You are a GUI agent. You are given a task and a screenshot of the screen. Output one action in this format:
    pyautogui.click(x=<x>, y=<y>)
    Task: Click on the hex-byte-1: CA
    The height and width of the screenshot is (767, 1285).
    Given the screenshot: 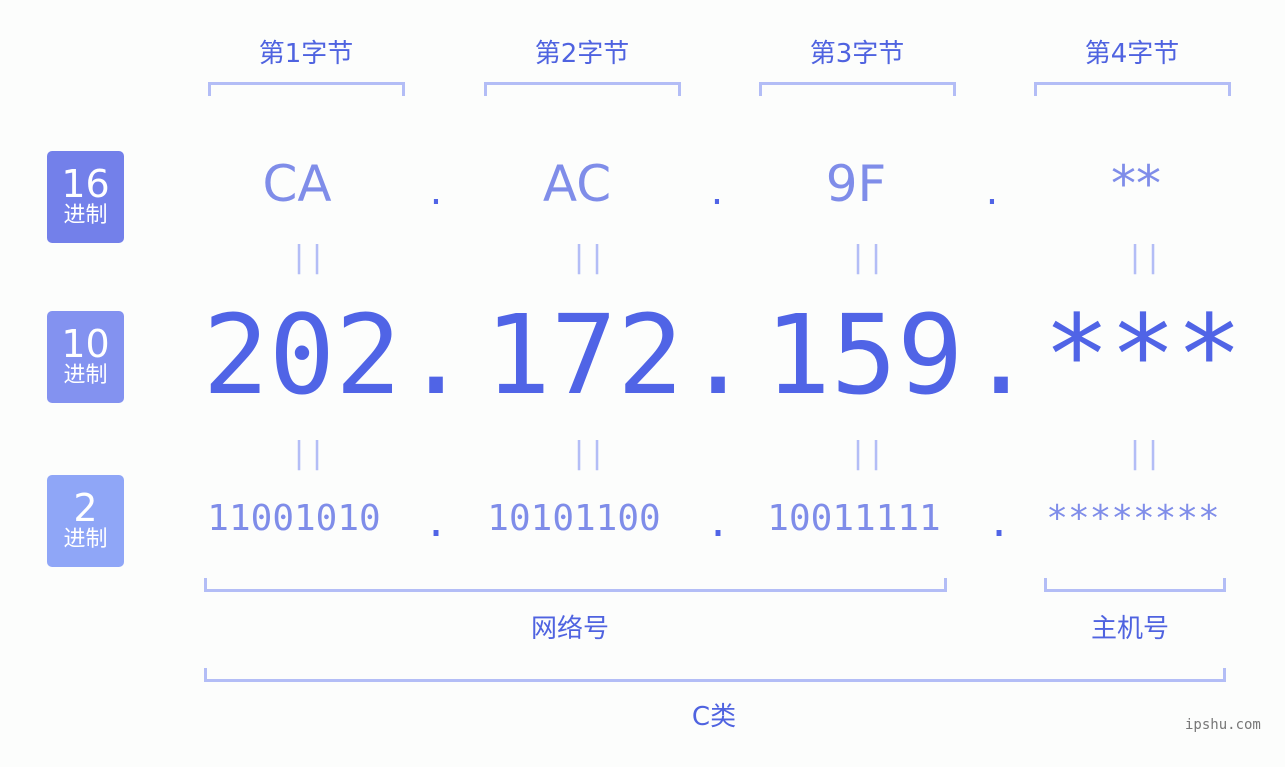 What is the action you would take?
    pyautogui.click(x=297, y=184)
    